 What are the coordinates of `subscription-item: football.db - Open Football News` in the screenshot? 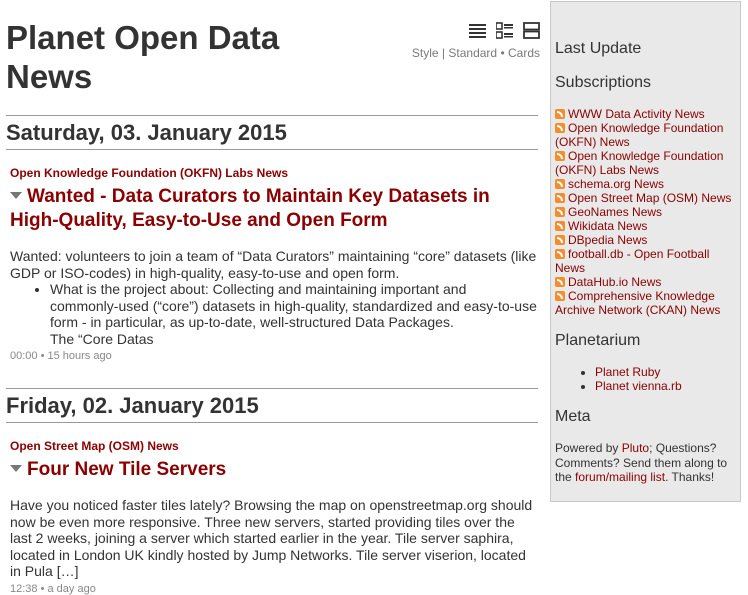 It's located at (645, 261).